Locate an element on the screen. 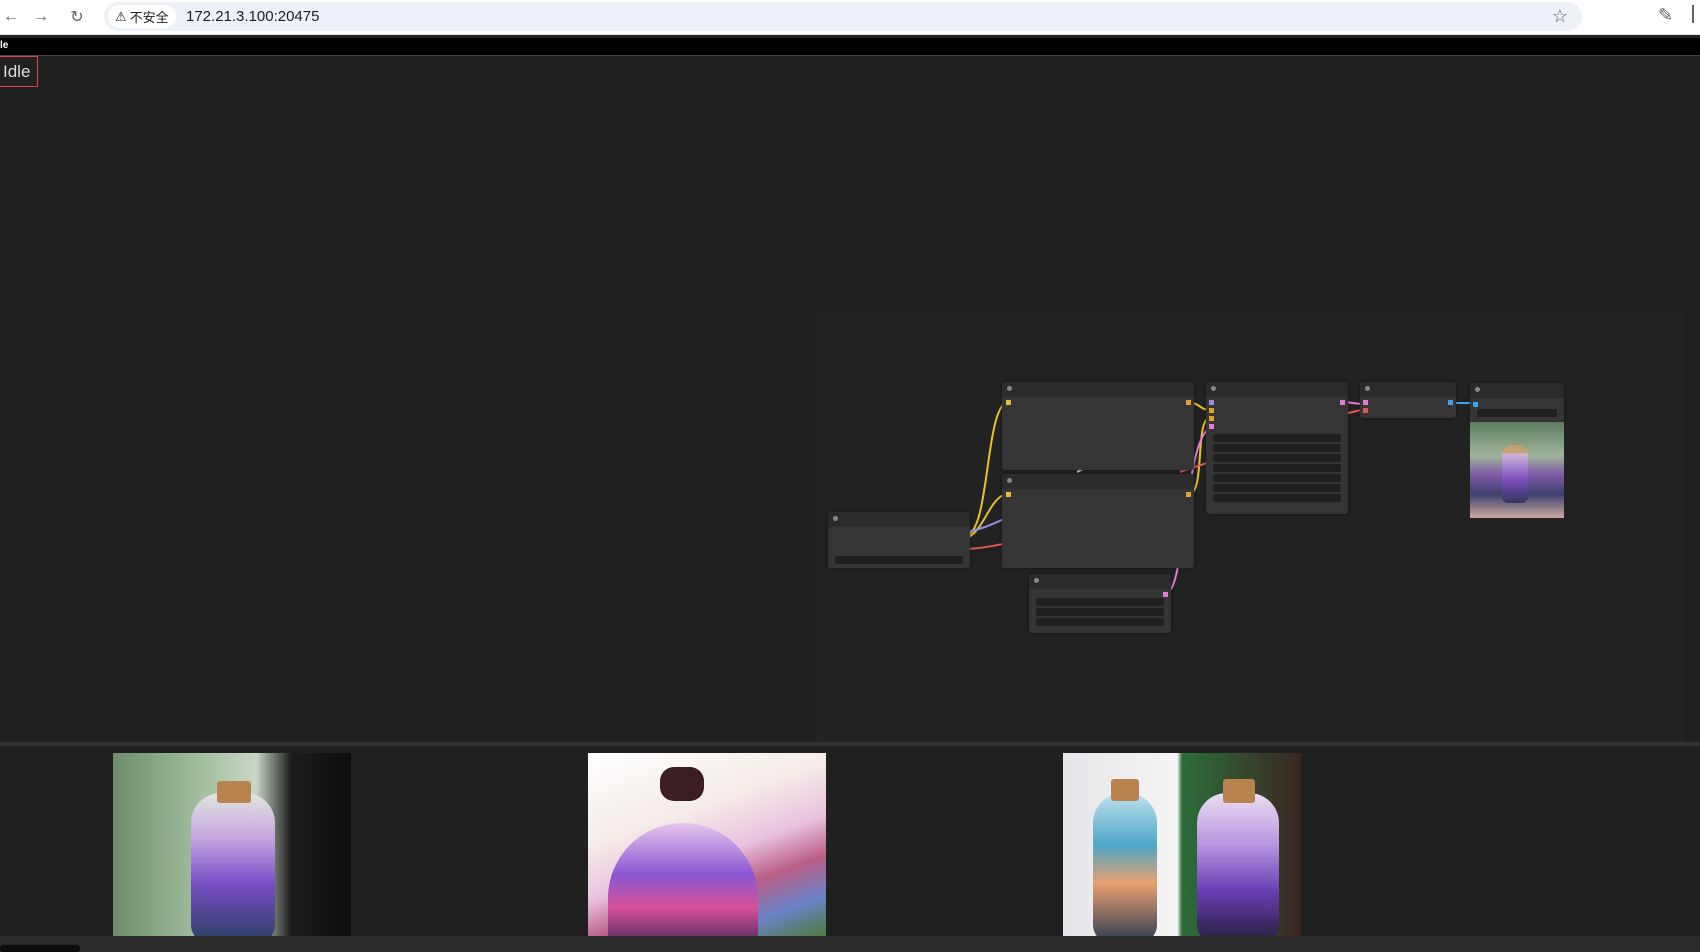 This screenshot has height=952, width=1700. negative-prompt-node is located at coordinates (1098, 521).